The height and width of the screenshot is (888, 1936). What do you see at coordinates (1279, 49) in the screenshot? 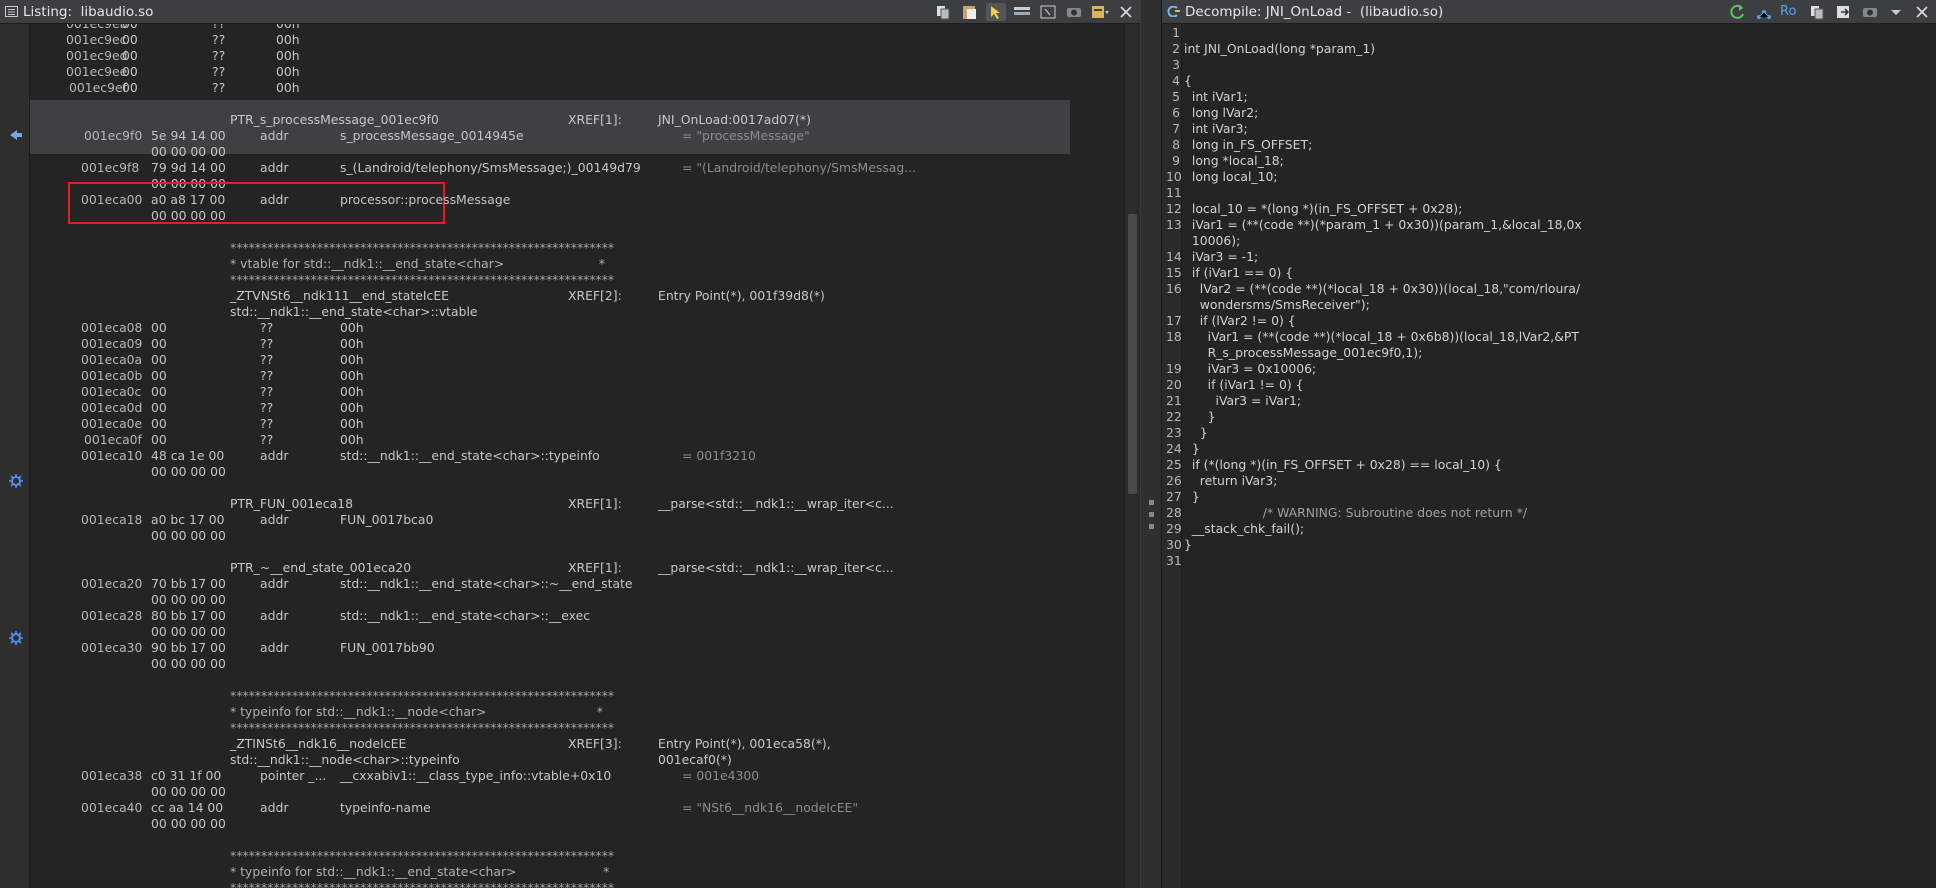
I see `code-line: int JNI_OnLoad(long *param_1)` at bounding box center [1279, 49].